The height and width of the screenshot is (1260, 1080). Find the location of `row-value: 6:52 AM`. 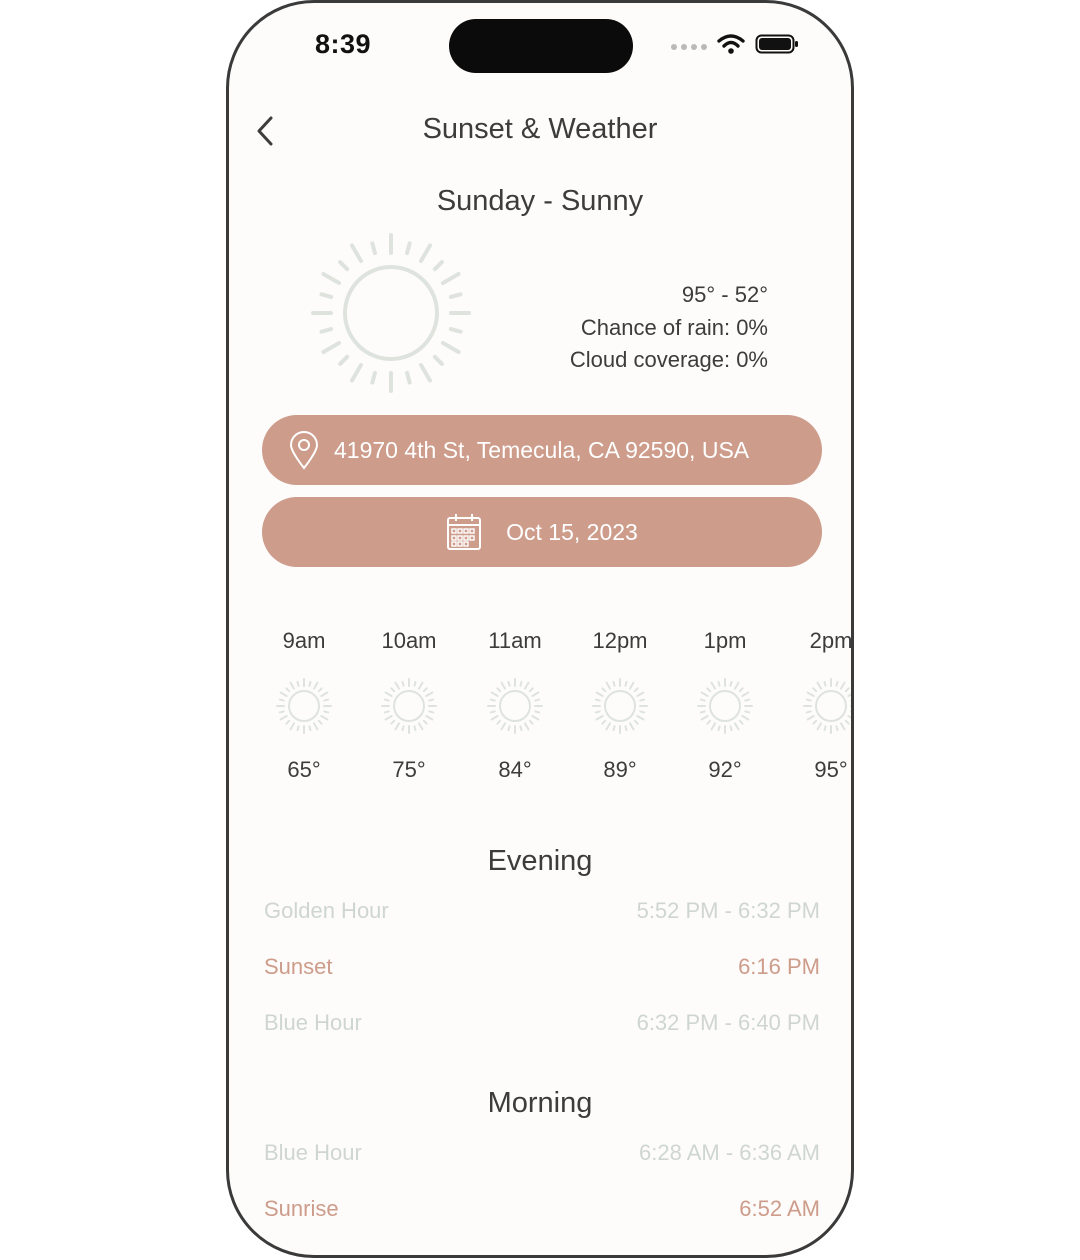

row-value: 6:52 AM is located at coordinates (779, 1208).